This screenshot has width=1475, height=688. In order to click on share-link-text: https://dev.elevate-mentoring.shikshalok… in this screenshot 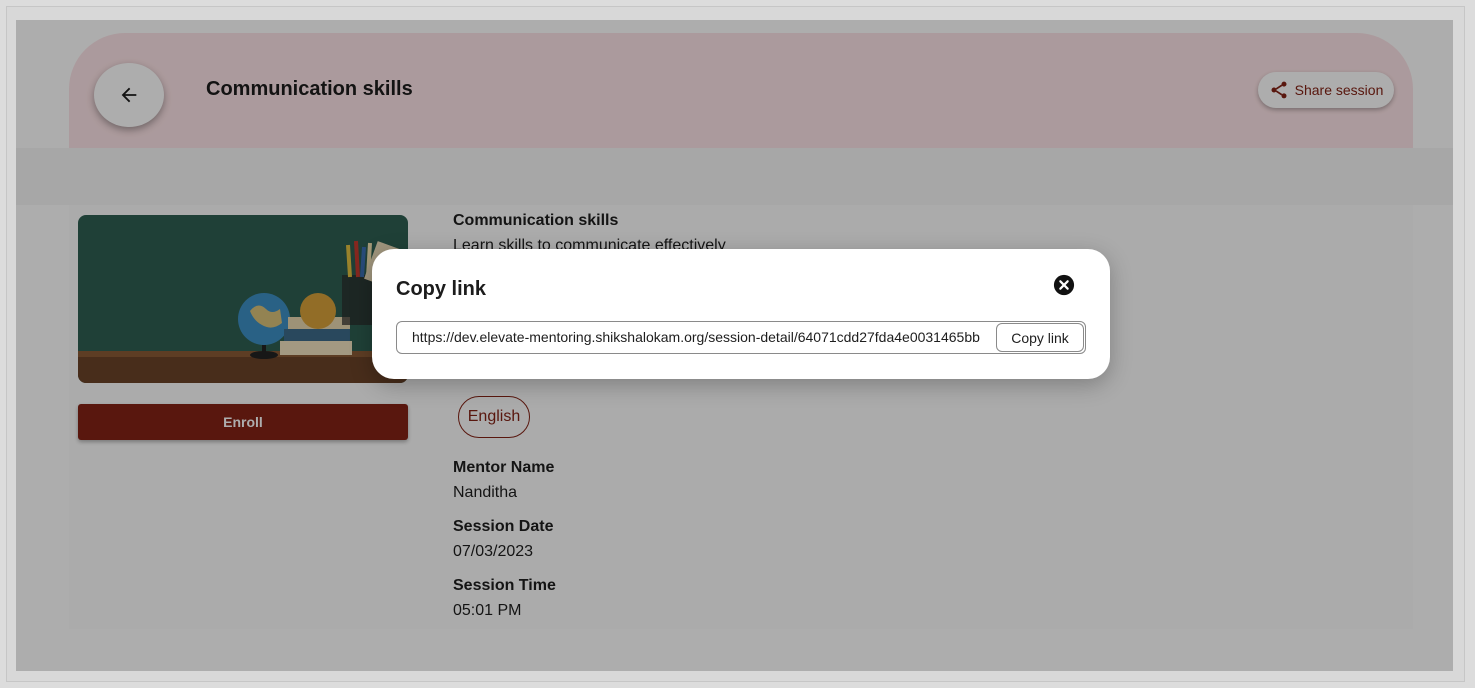, I will do `click(702, 337)`.